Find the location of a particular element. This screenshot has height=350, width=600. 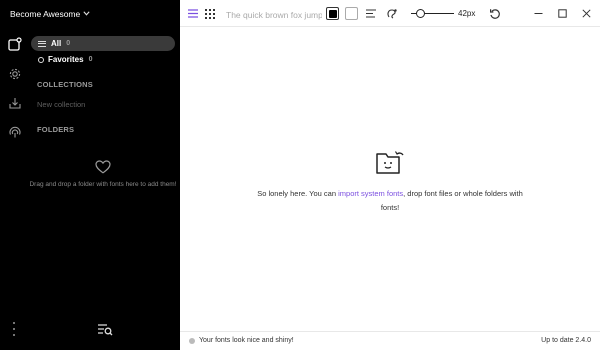

list-view-icon is located at coordinates (193, 13).